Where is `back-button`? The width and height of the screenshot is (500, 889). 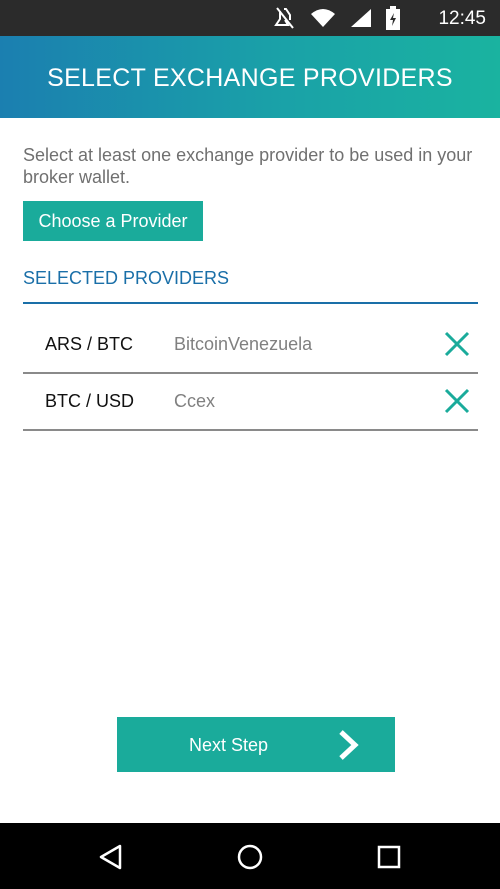 back-button is located at coordinates (111, 857).